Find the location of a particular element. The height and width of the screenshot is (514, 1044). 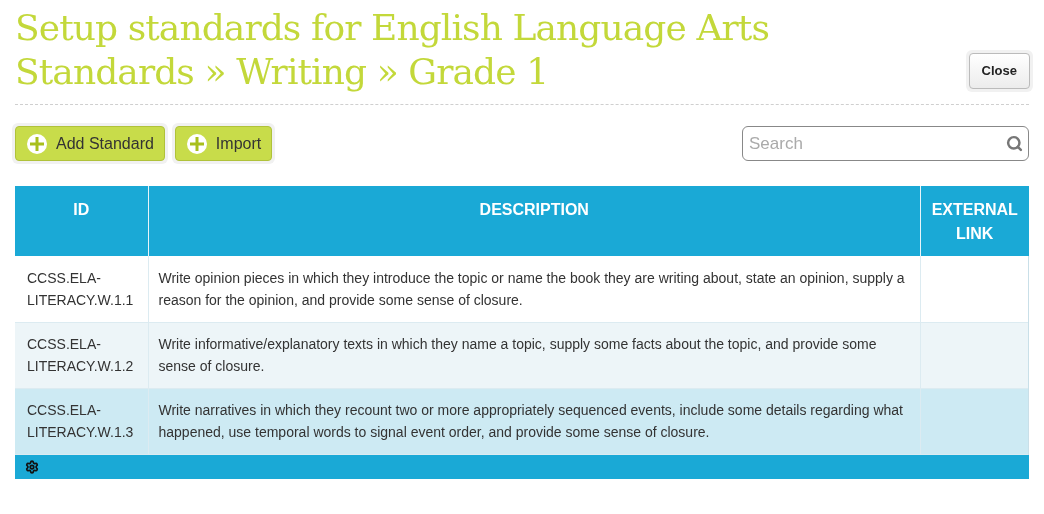

search-field: Search is located at coordinates (885, 143).